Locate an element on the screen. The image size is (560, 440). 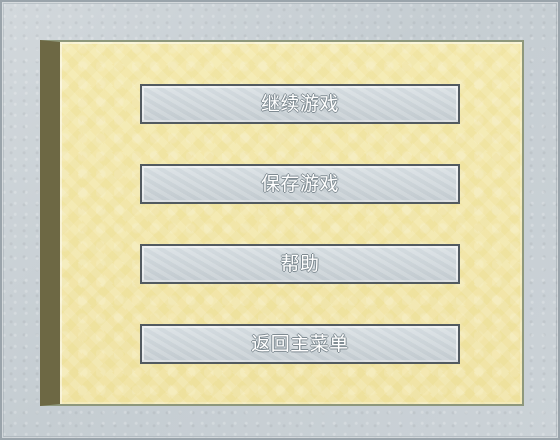
continue-game-label: 继续游戏 is located at coordinates (299, 103).